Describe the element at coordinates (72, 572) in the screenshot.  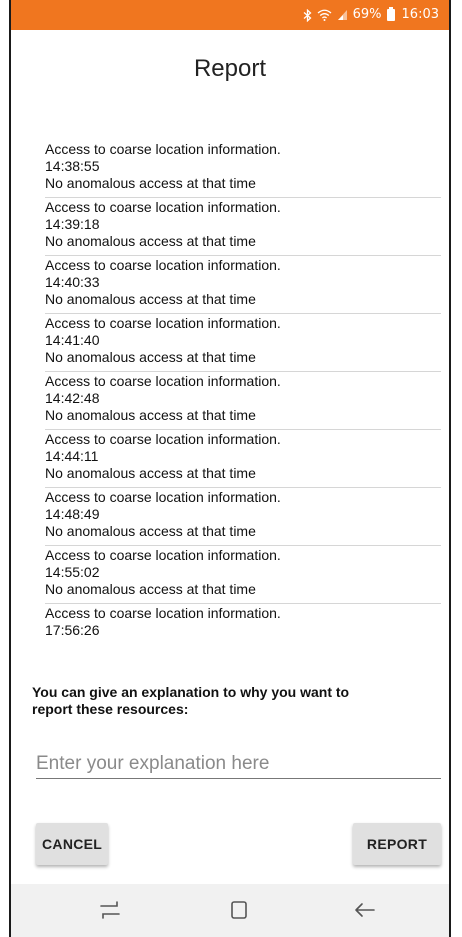
I see `access-time: 14:55:02` at that location.